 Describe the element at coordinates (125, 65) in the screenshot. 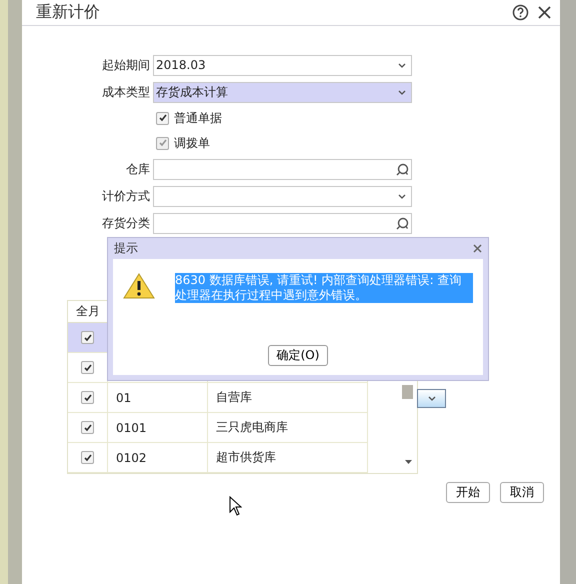

I see `field-label: 起始期间` at that location.